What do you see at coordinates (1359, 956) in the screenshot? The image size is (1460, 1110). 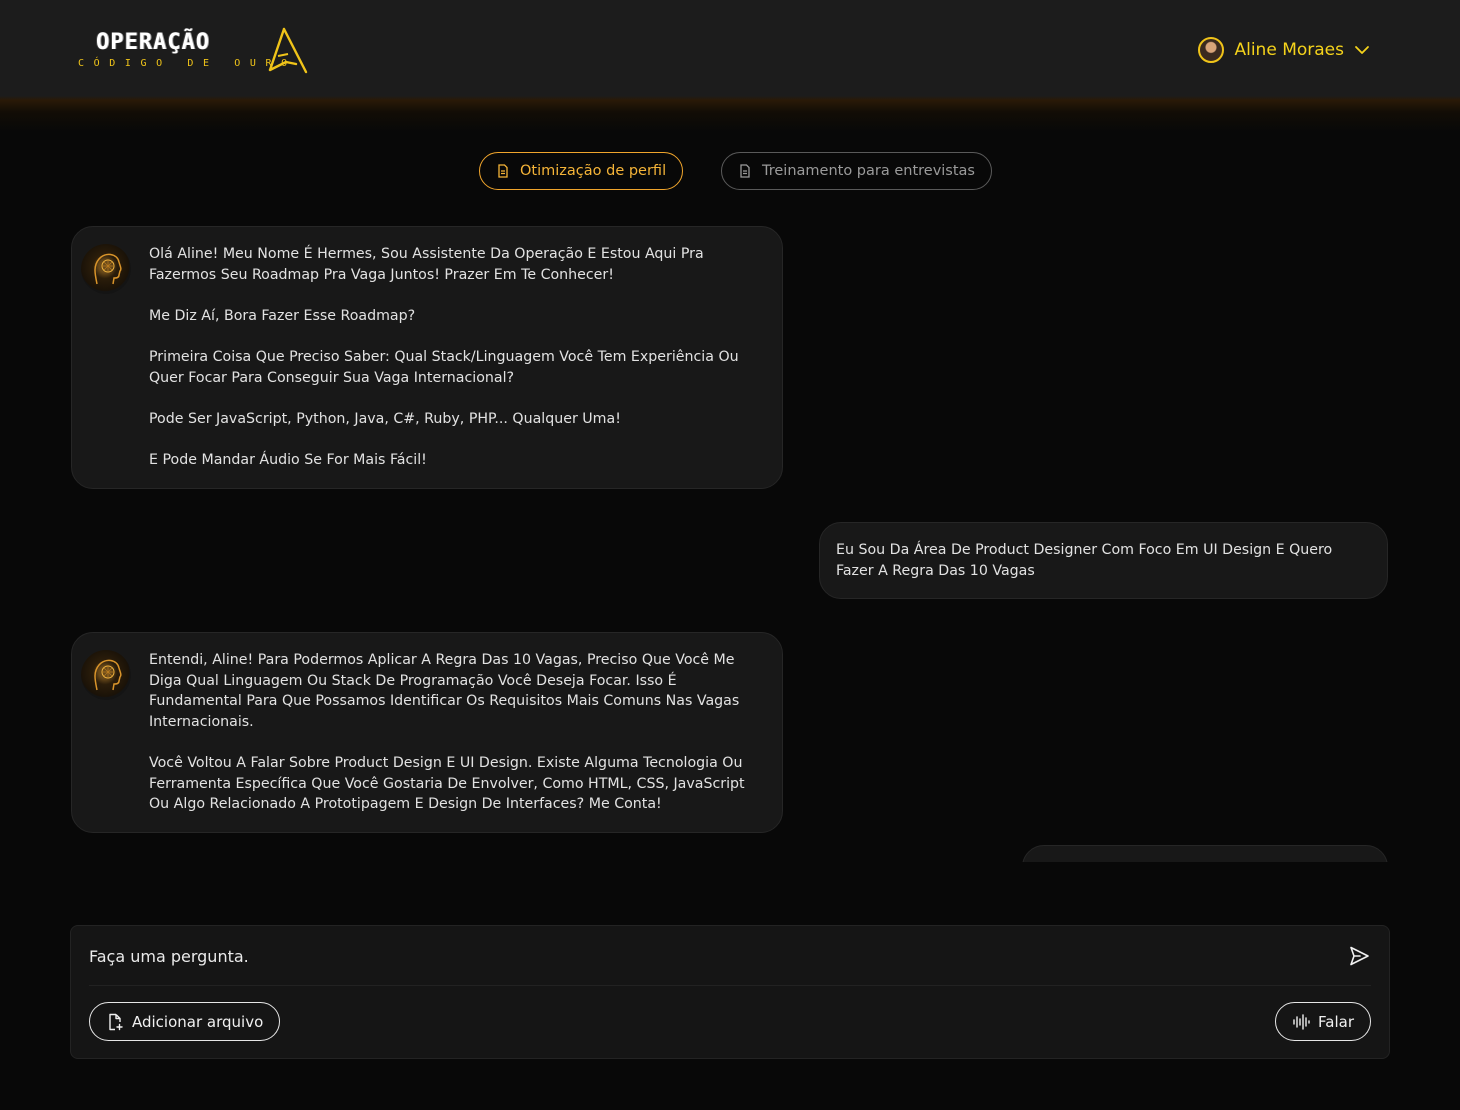 I see `send-icon` at bounding box center [1359, 956].